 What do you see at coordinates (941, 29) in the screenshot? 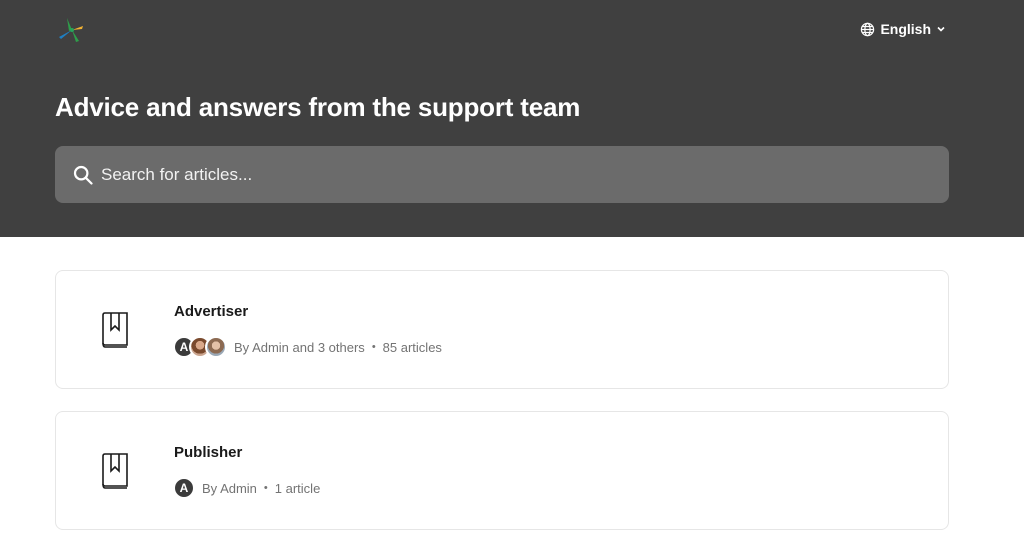
I see `chevron-down-icon` at bounding box center [941, 29].